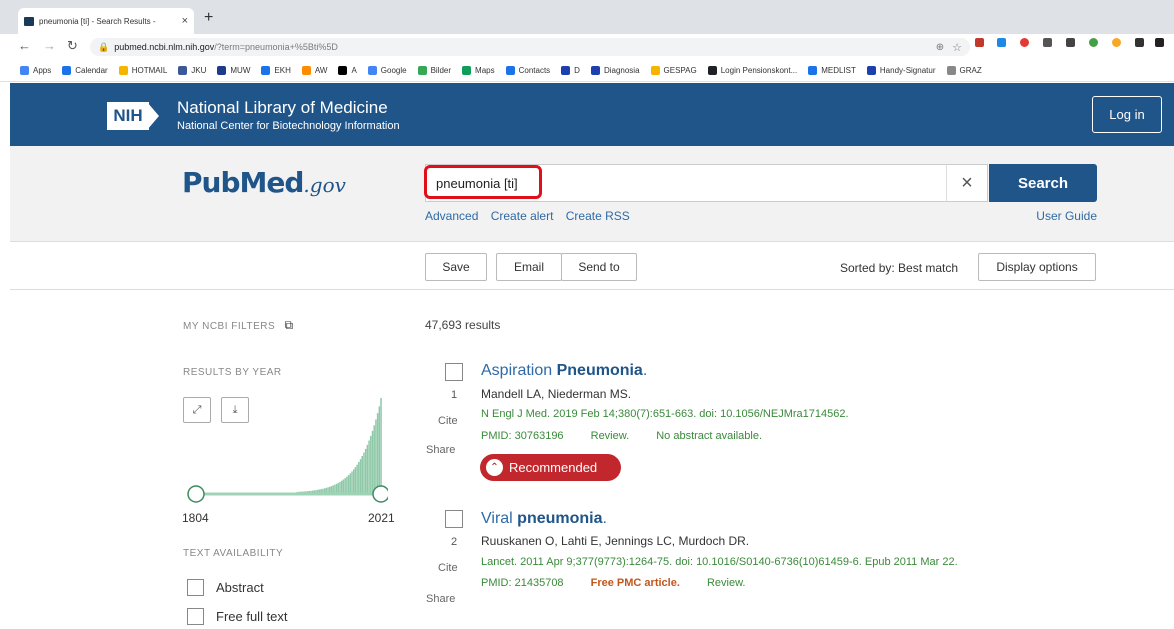 This screenshot has height=629, width=1174. I want to click on tab-title: pneumonia [ti] - Search Results -, so click(97, 21).